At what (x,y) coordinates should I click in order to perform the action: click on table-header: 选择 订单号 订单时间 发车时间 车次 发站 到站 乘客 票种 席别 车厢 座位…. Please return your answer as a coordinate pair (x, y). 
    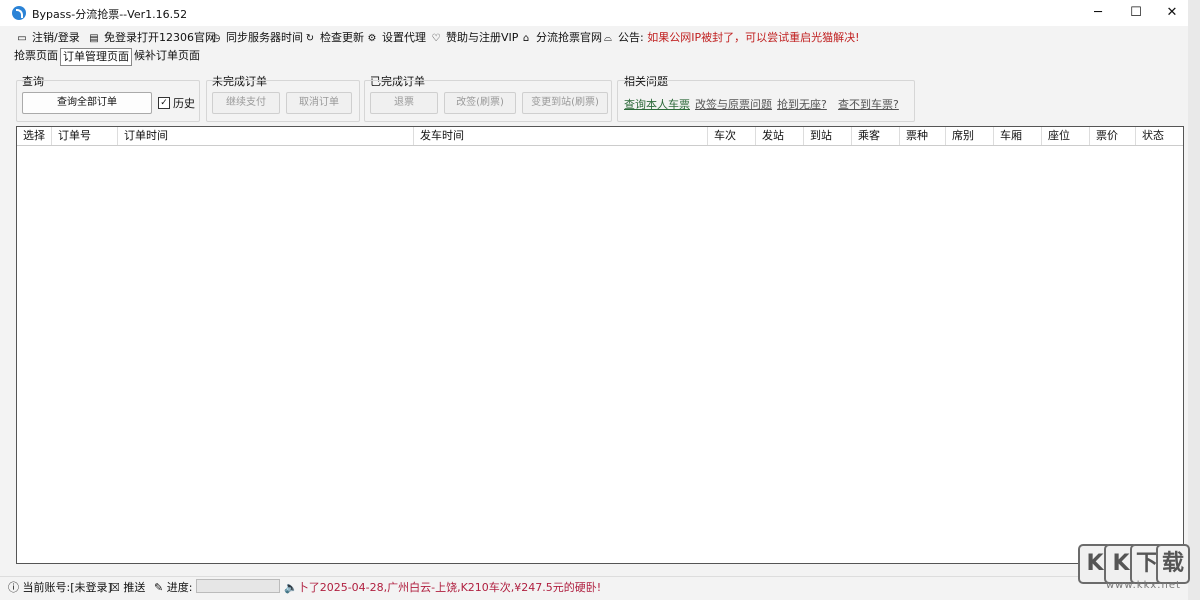
    Looking at the image, I should click on (600, 136).